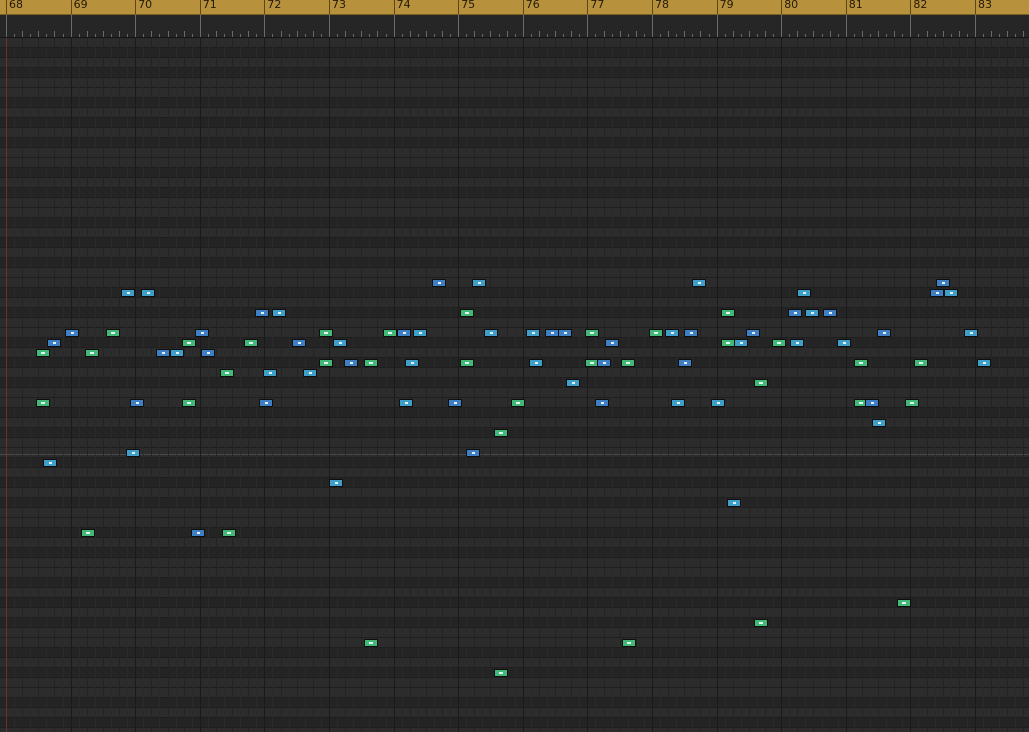 The image size is (1029, 732). What do you see at coordinates (514, 26) in the screenshot?
I see `beat-ruler` at bounding box center [514, 26].